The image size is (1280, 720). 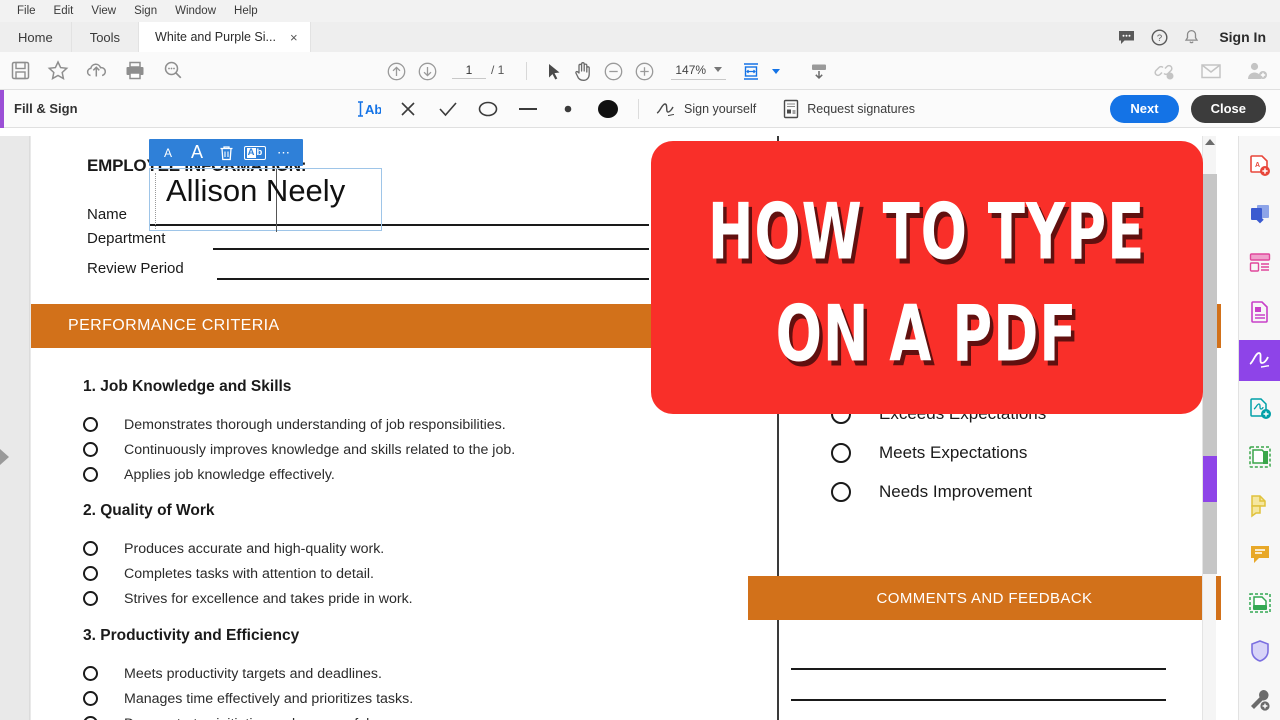 What do you see at coordinates (1210, 142) in the screenshot?
I see `scroll-up-icon` at bounding box center [1210, 142].